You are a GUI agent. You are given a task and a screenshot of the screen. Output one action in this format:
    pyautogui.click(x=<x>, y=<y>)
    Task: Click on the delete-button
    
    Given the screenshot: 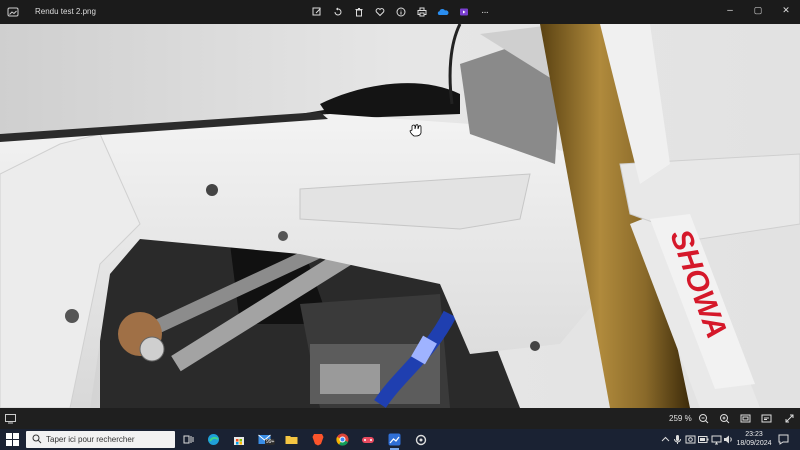 What is the action you would take?
    pyautogui.click(x=358, y=12)
    